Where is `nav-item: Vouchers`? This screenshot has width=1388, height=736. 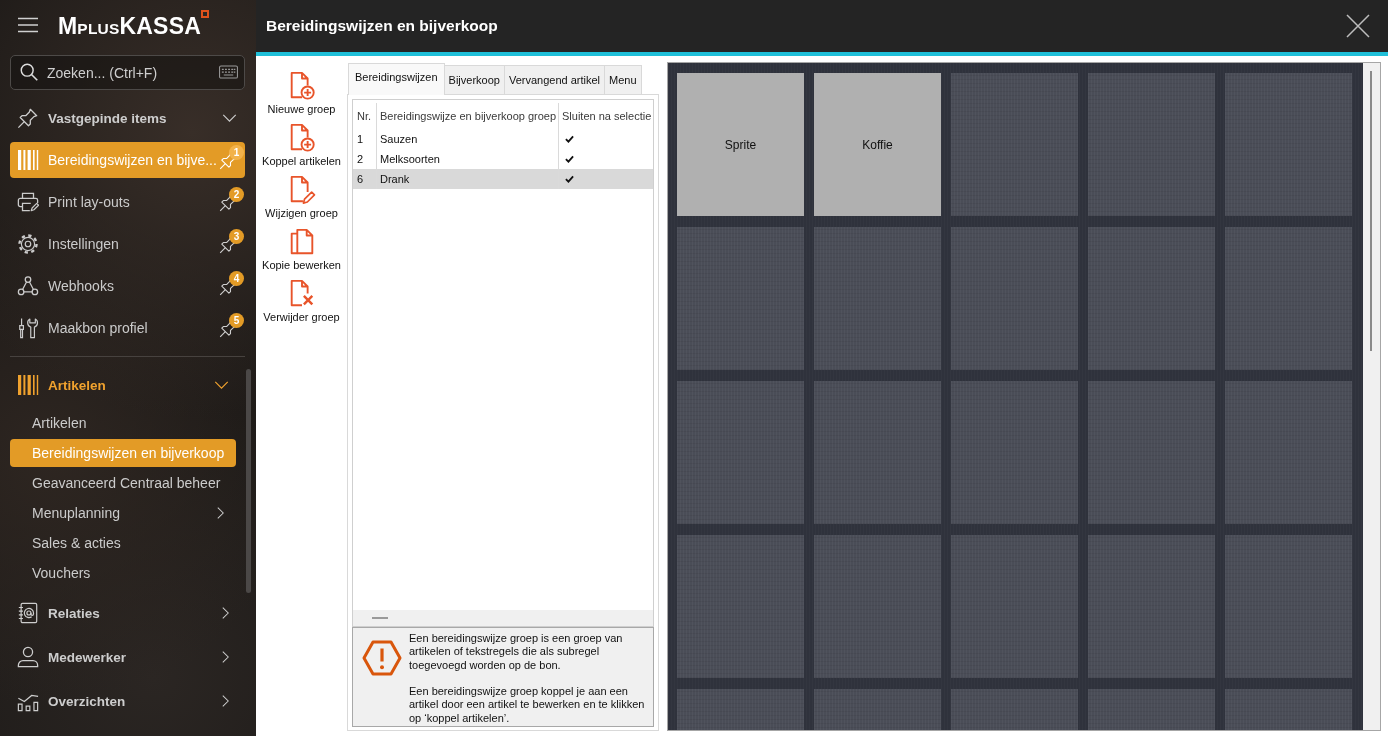 nav-item: Vouchers is located at coordinates (123, 573).